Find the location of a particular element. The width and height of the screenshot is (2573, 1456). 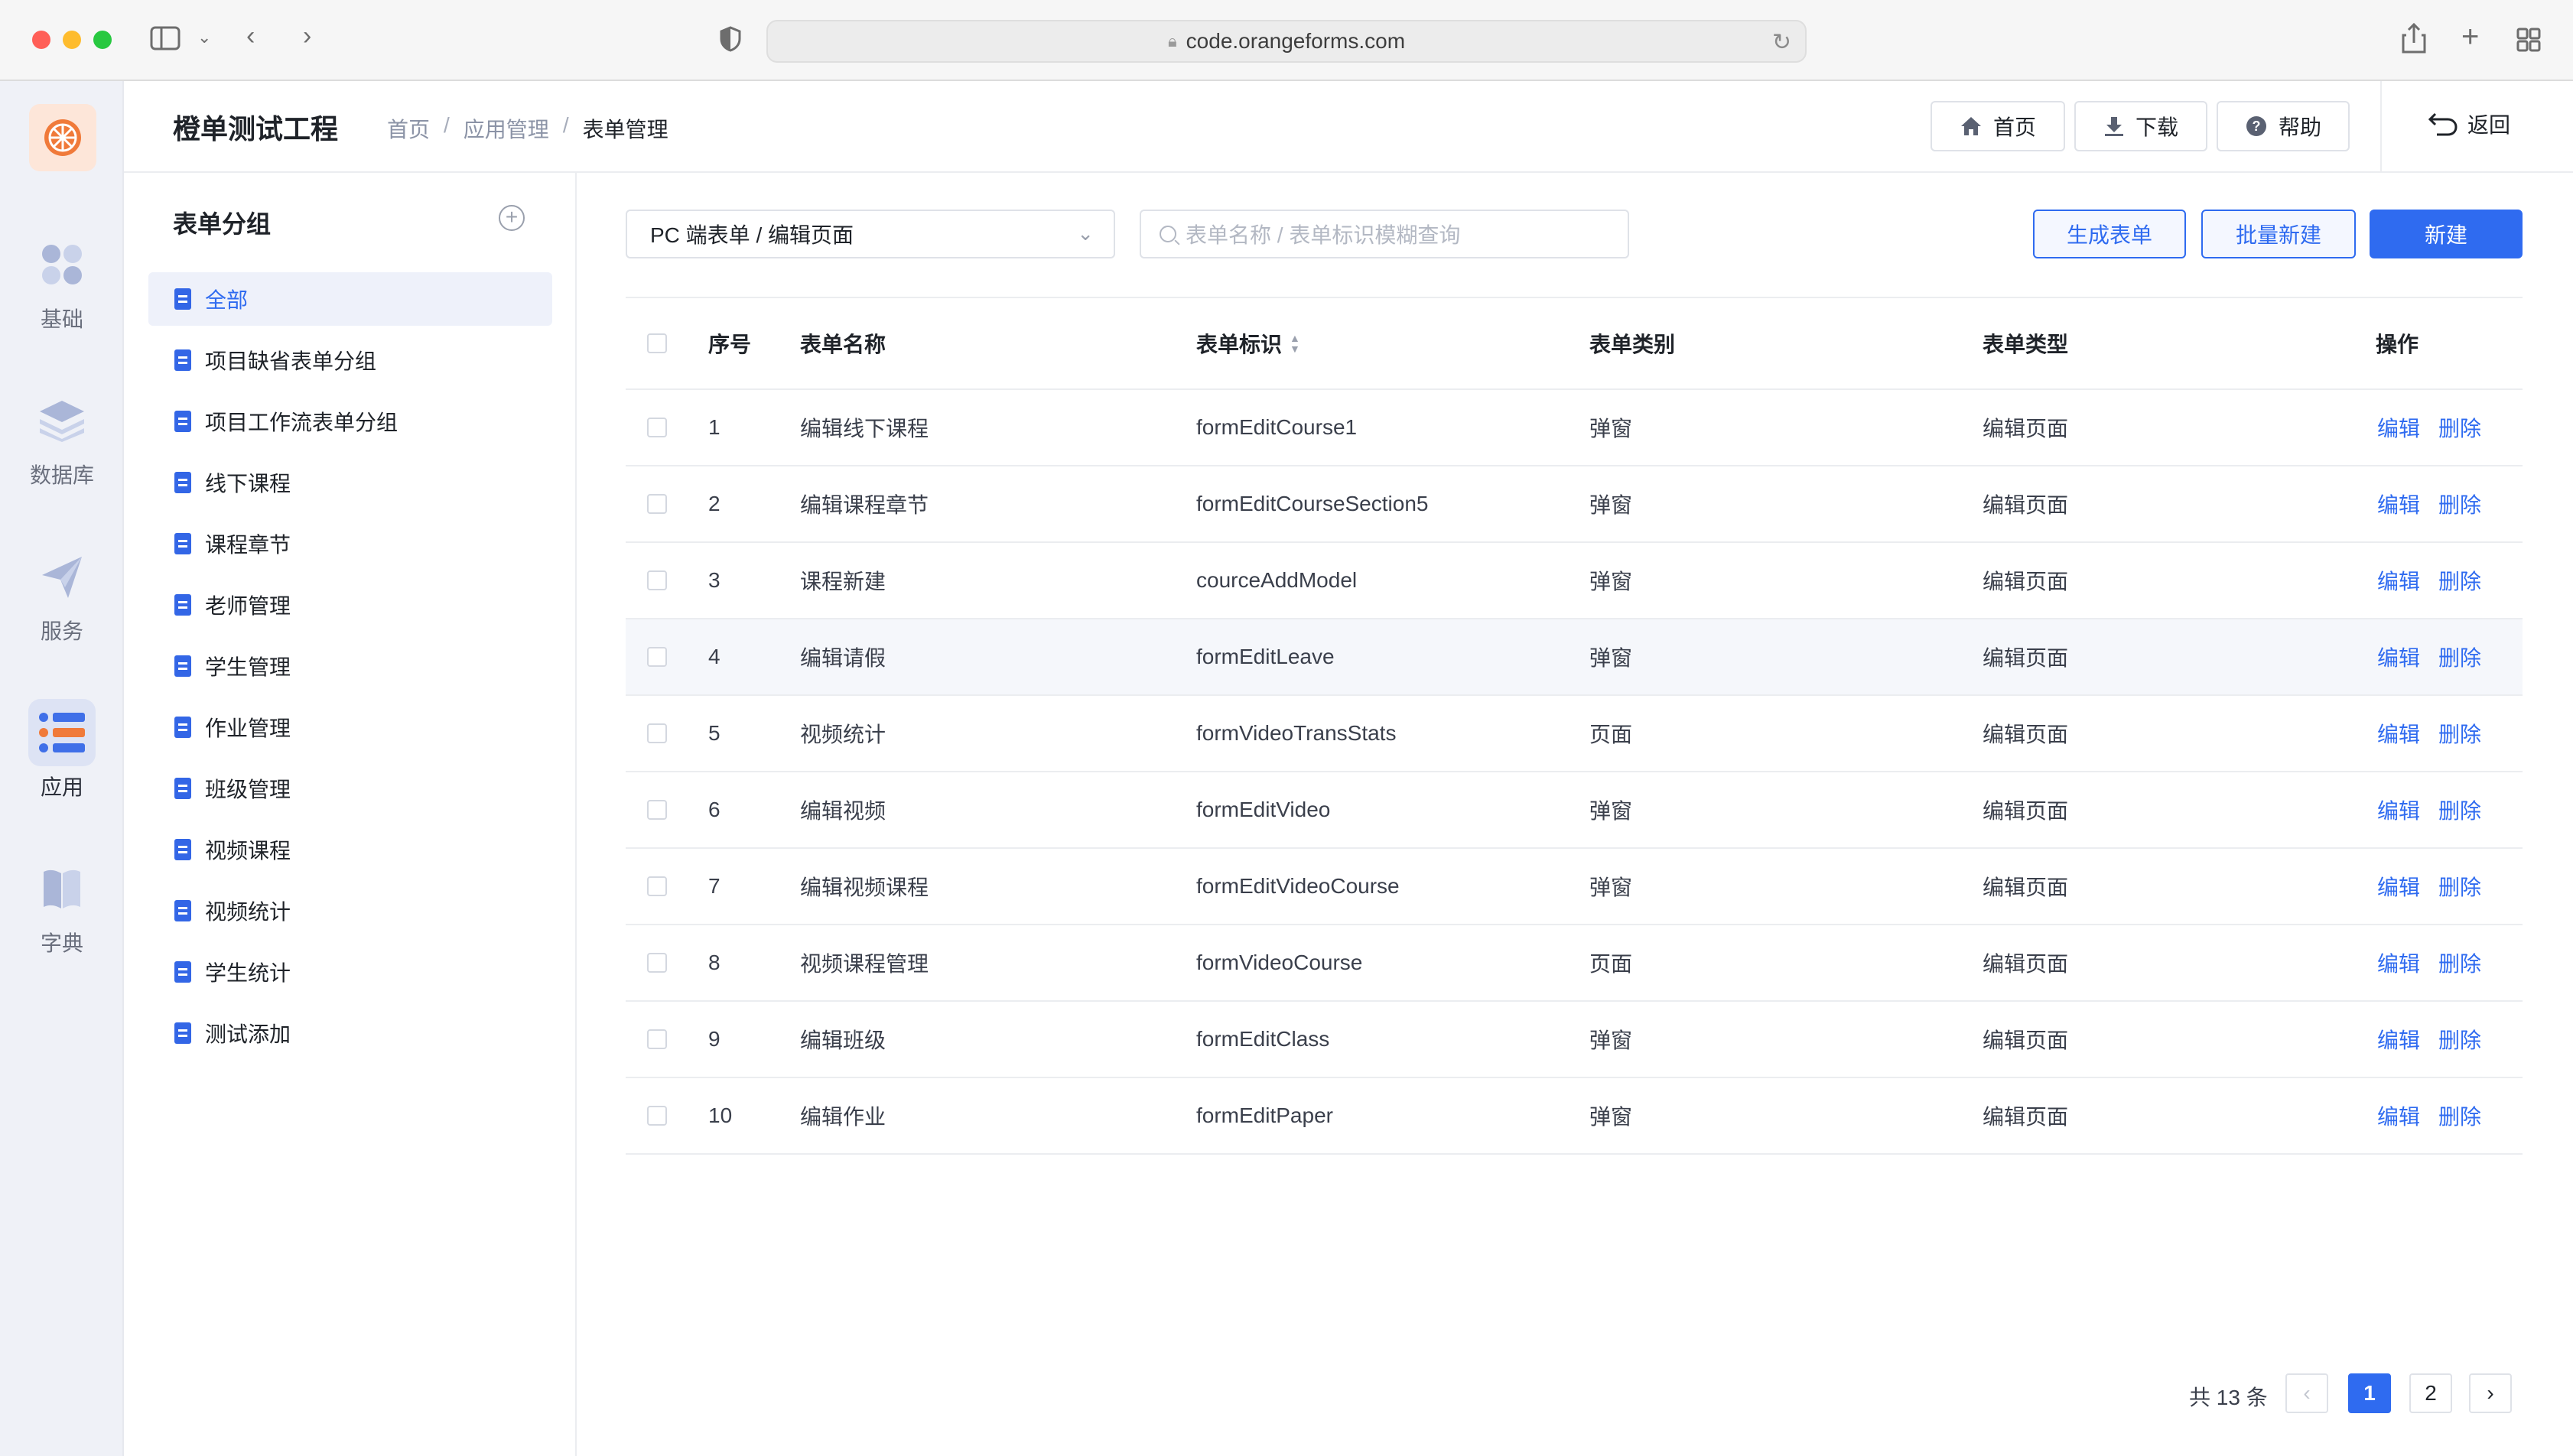

share-icon is located at coordinates (2414, 40).